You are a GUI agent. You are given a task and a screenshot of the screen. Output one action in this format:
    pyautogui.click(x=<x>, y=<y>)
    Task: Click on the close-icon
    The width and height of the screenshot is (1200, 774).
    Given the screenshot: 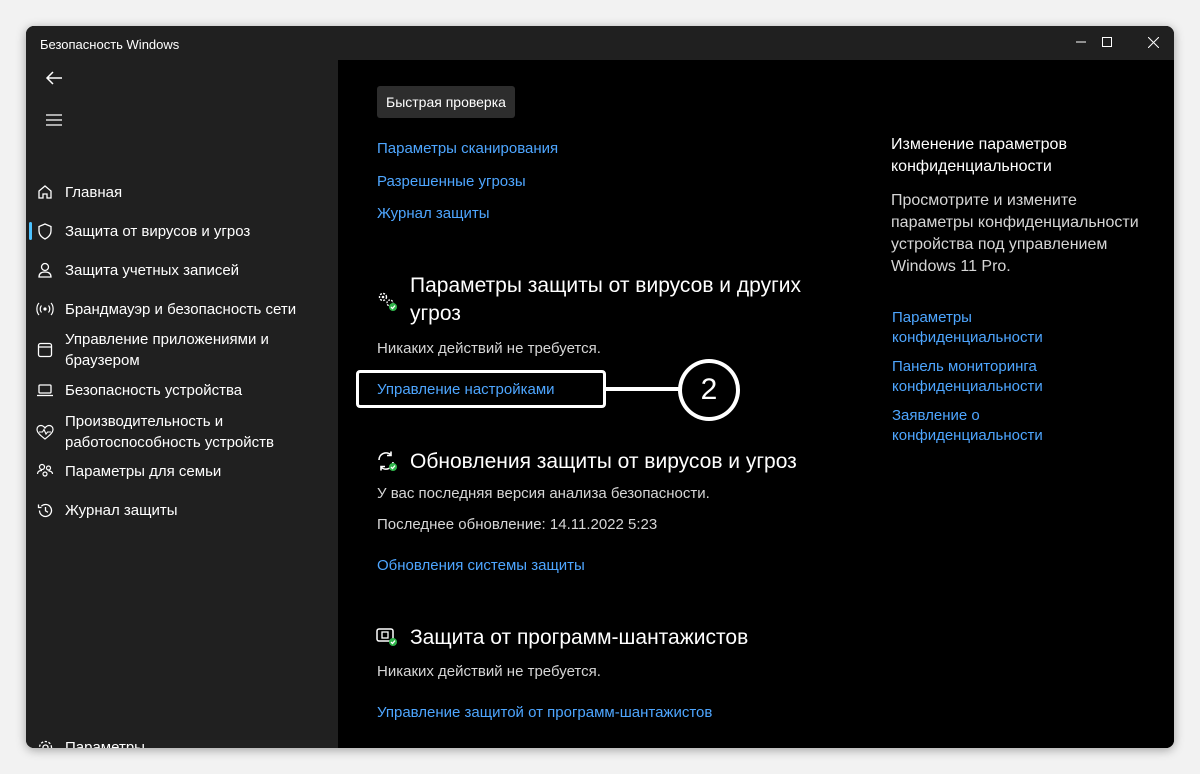 What is the action you would take?
    pyautogui.click(x=1153, y=42)
    